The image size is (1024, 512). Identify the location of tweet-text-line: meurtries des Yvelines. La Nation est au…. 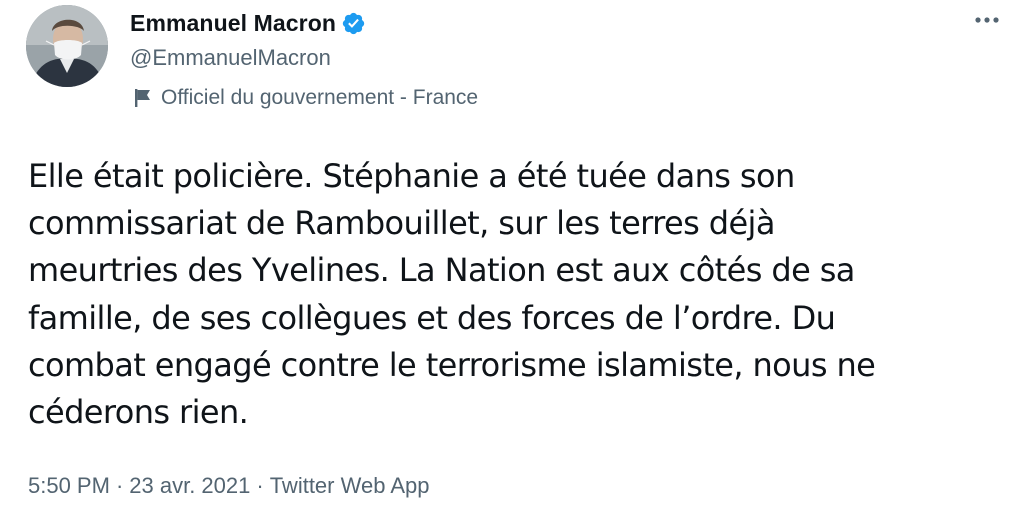
(441, 270).